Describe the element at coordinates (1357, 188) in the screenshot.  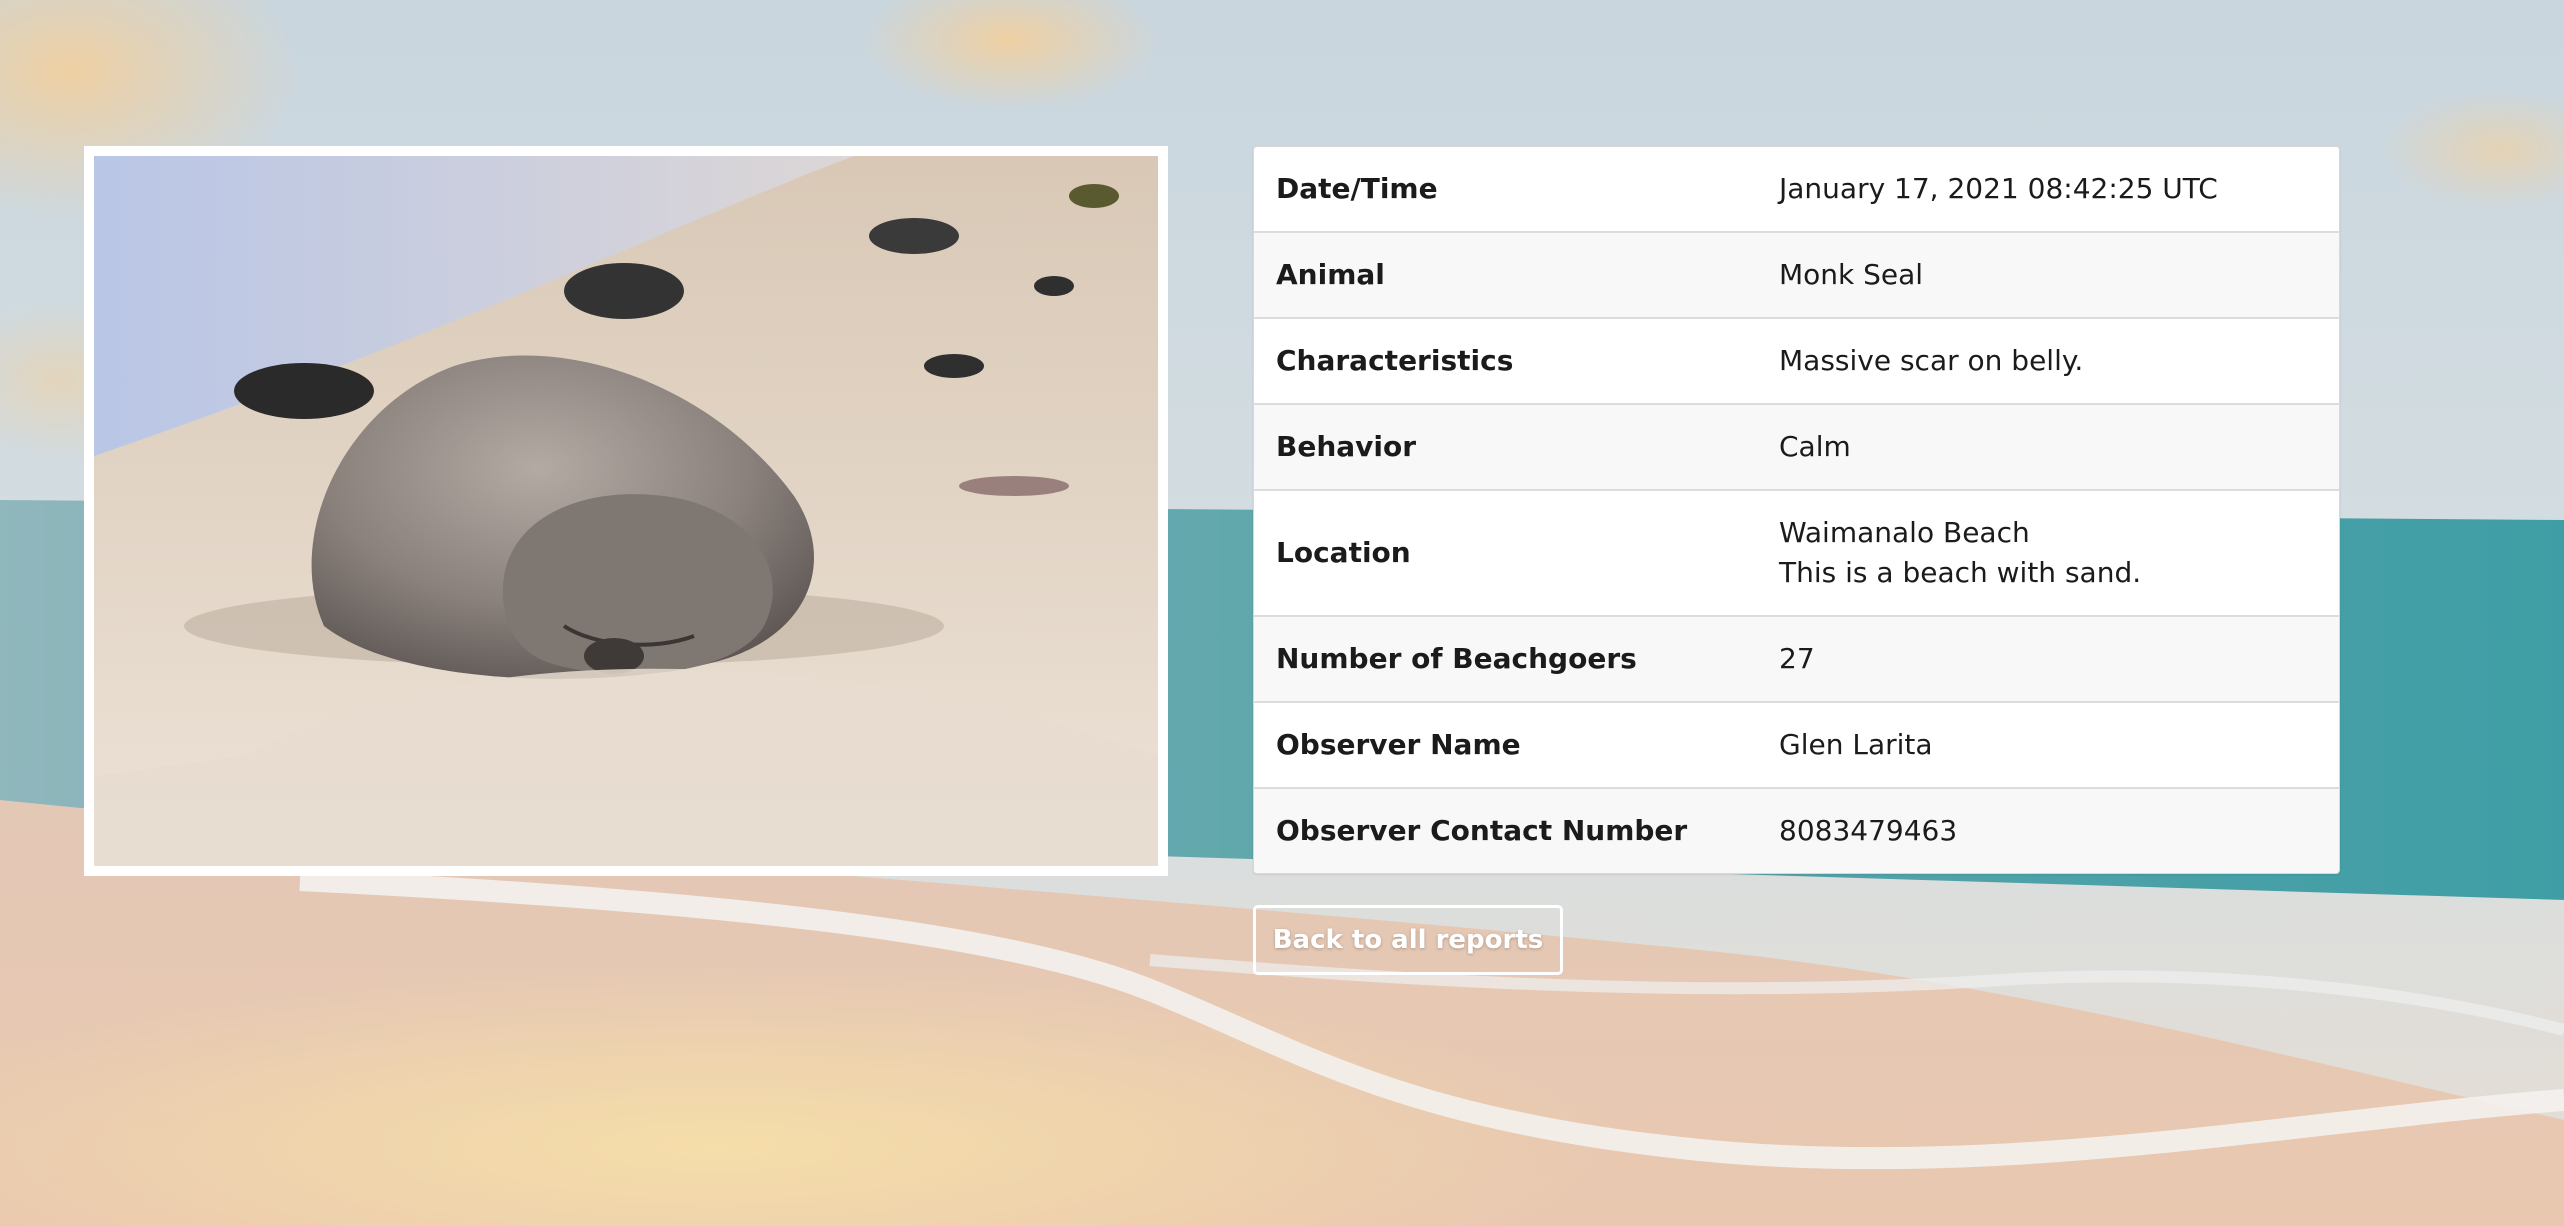
I see `report-label: Date/Time` at that location.